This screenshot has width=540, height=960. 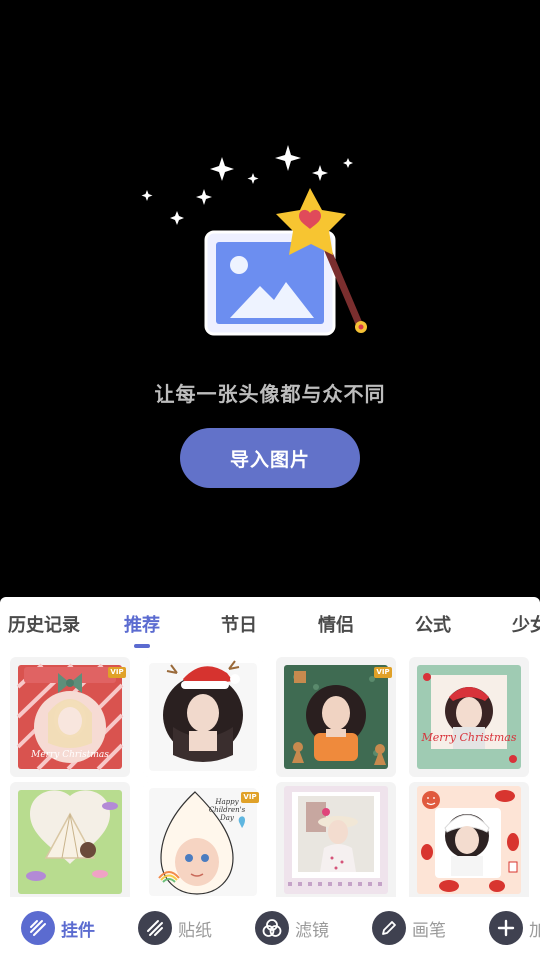 I want to click on tool-pendant-label: 挂件, so click(x=78, y=930).